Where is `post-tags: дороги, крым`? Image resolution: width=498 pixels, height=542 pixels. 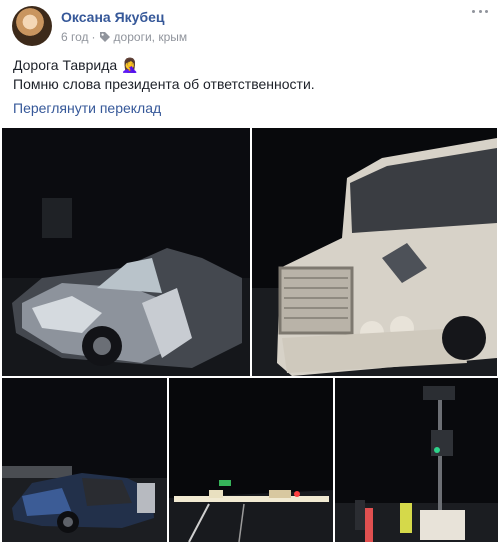
post-tags: дороги, крым is located at coordinates (151, 37).